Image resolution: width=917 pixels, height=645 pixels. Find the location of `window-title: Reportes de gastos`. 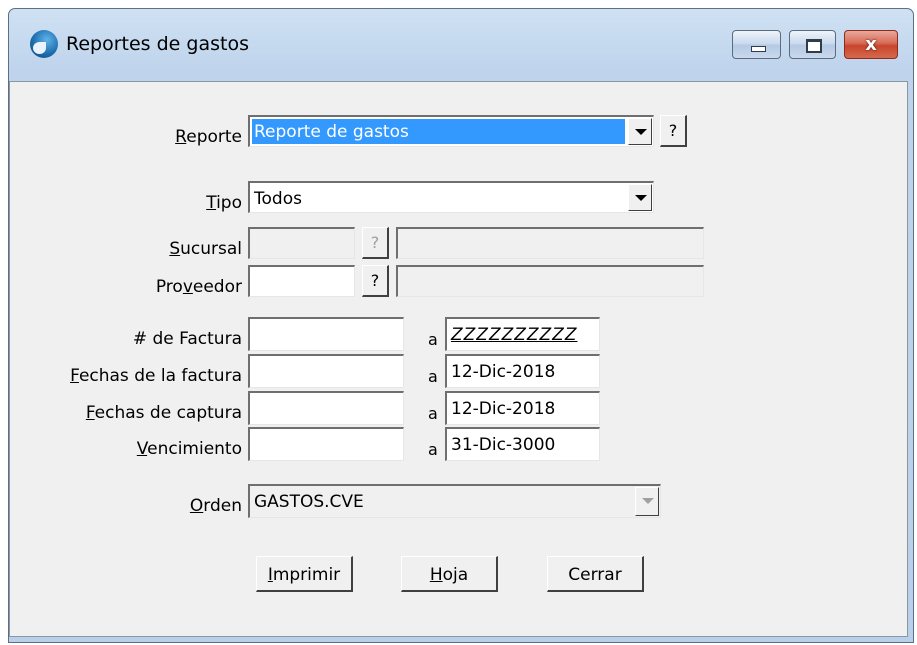

window-title: Reportes de gastos is located at coordinates (157, 44).